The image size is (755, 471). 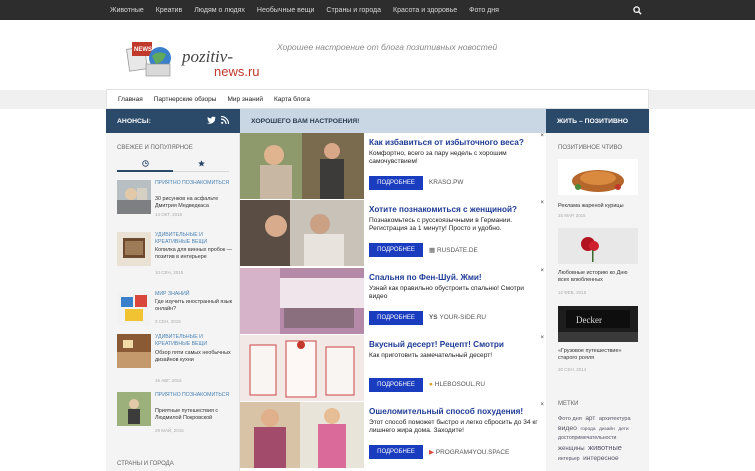 What do you see at coordinates (484, 10) in the screenshot?
I see `top-nav-item: Фото дня` at bounding box center [484, 10].